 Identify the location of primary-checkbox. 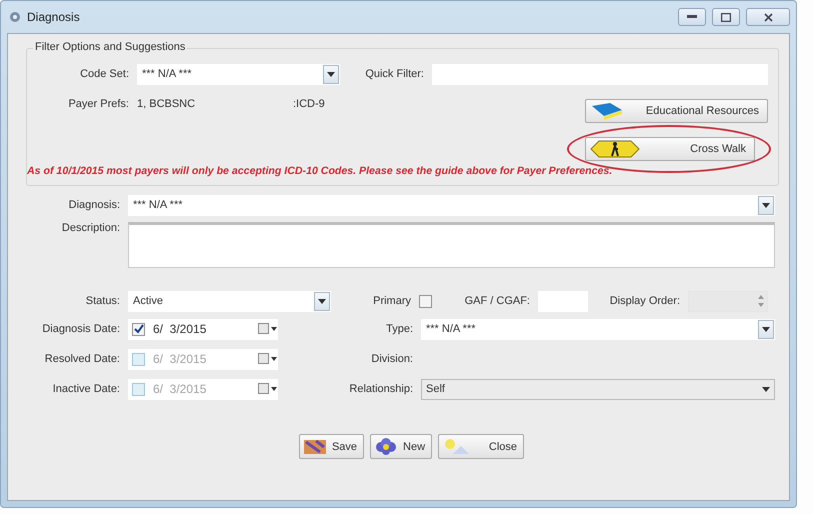
(425, 301).